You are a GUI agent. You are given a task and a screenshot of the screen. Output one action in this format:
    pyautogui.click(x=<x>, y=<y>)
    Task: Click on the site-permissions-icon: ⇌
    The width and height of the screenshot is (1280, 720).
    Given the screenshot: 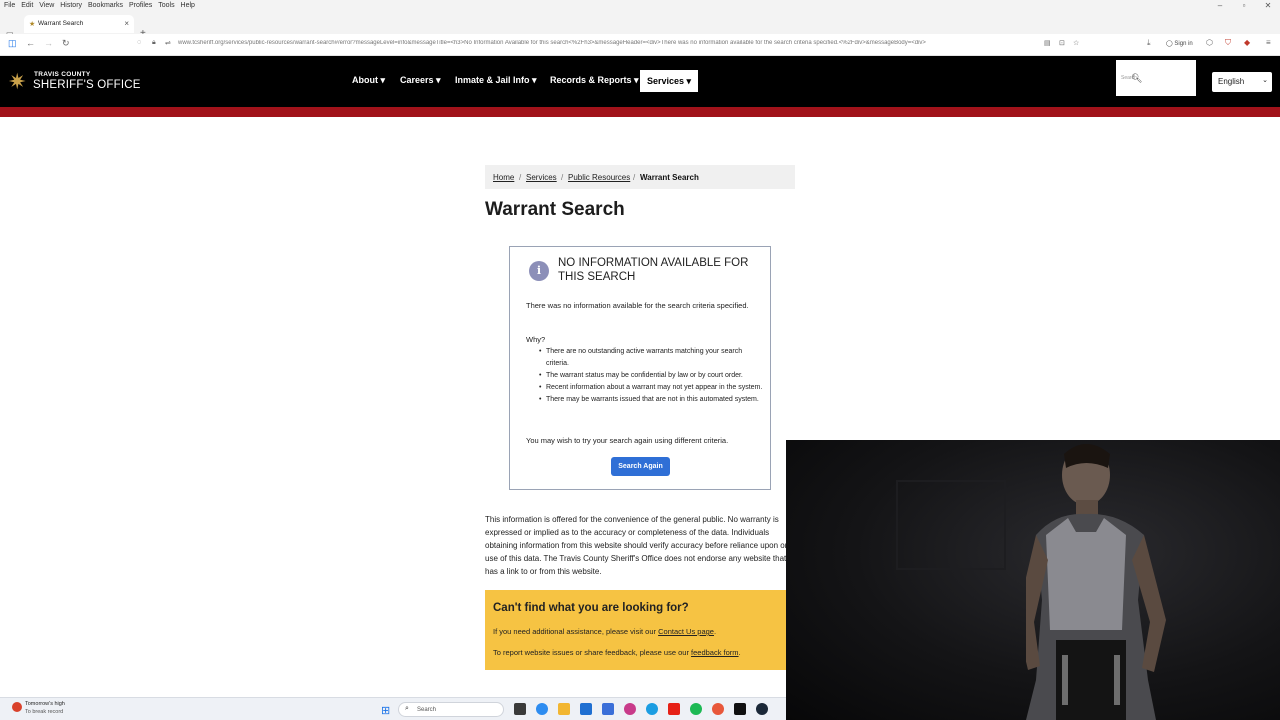 What is the action you would take?
    pyautogui.click(x=168, y=43)
    